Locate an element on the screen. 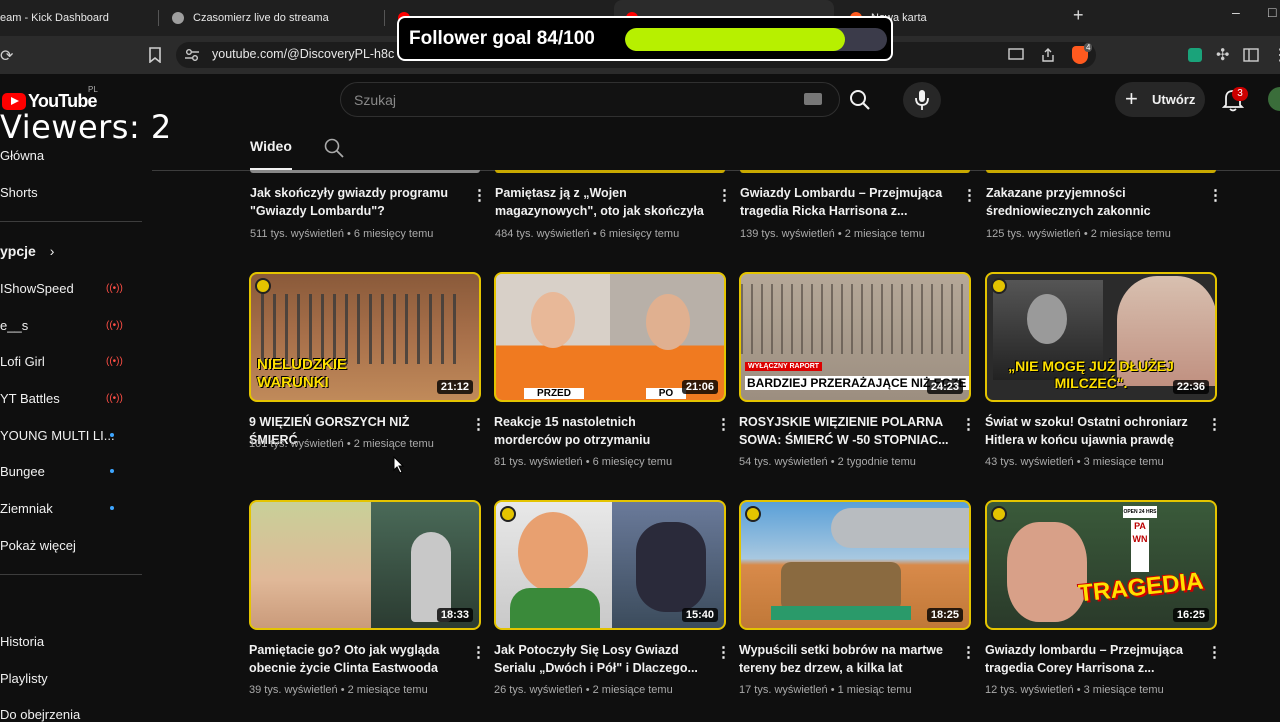 This screenshot has height=722, width=1280. video-thumbnail: 18:25 is located at coordinates (855, 565).